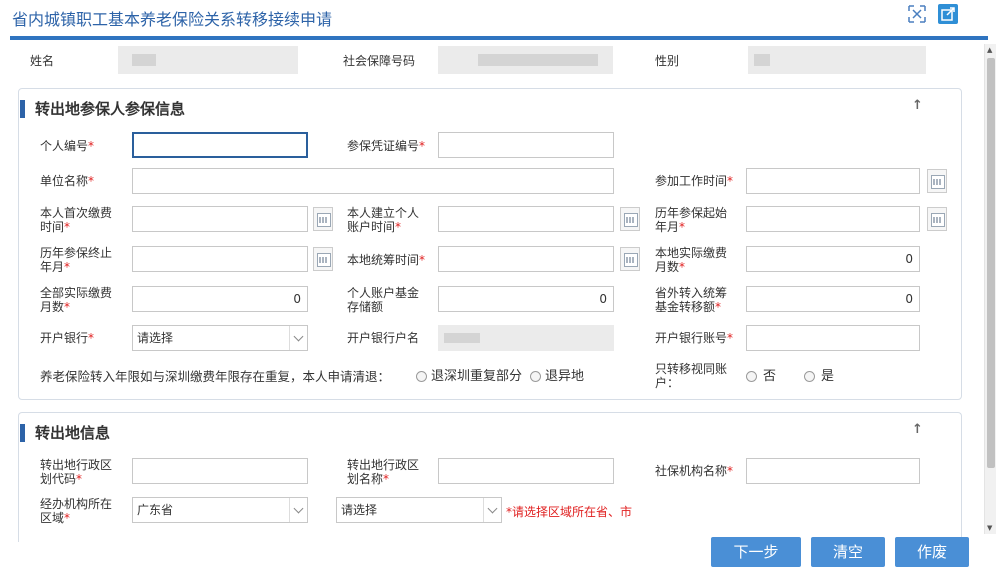 This screenshot has height=574, width=1000. What do you see at coordinates (751, 376) in the screenshot?
I see `radio-no` at bounding box center [751, 376].